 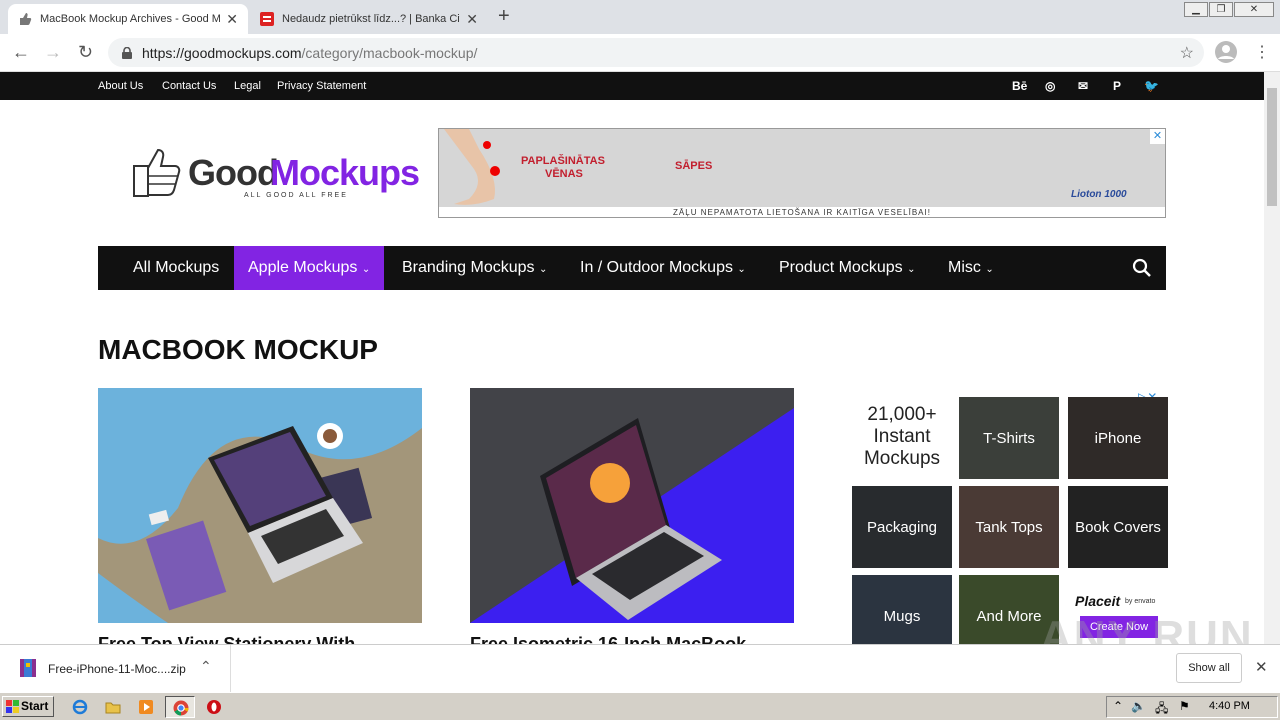 What do you see at coordinates (35, 706) in the screenshot?
I see `start-label: Start` at bounding box center [35, 706].